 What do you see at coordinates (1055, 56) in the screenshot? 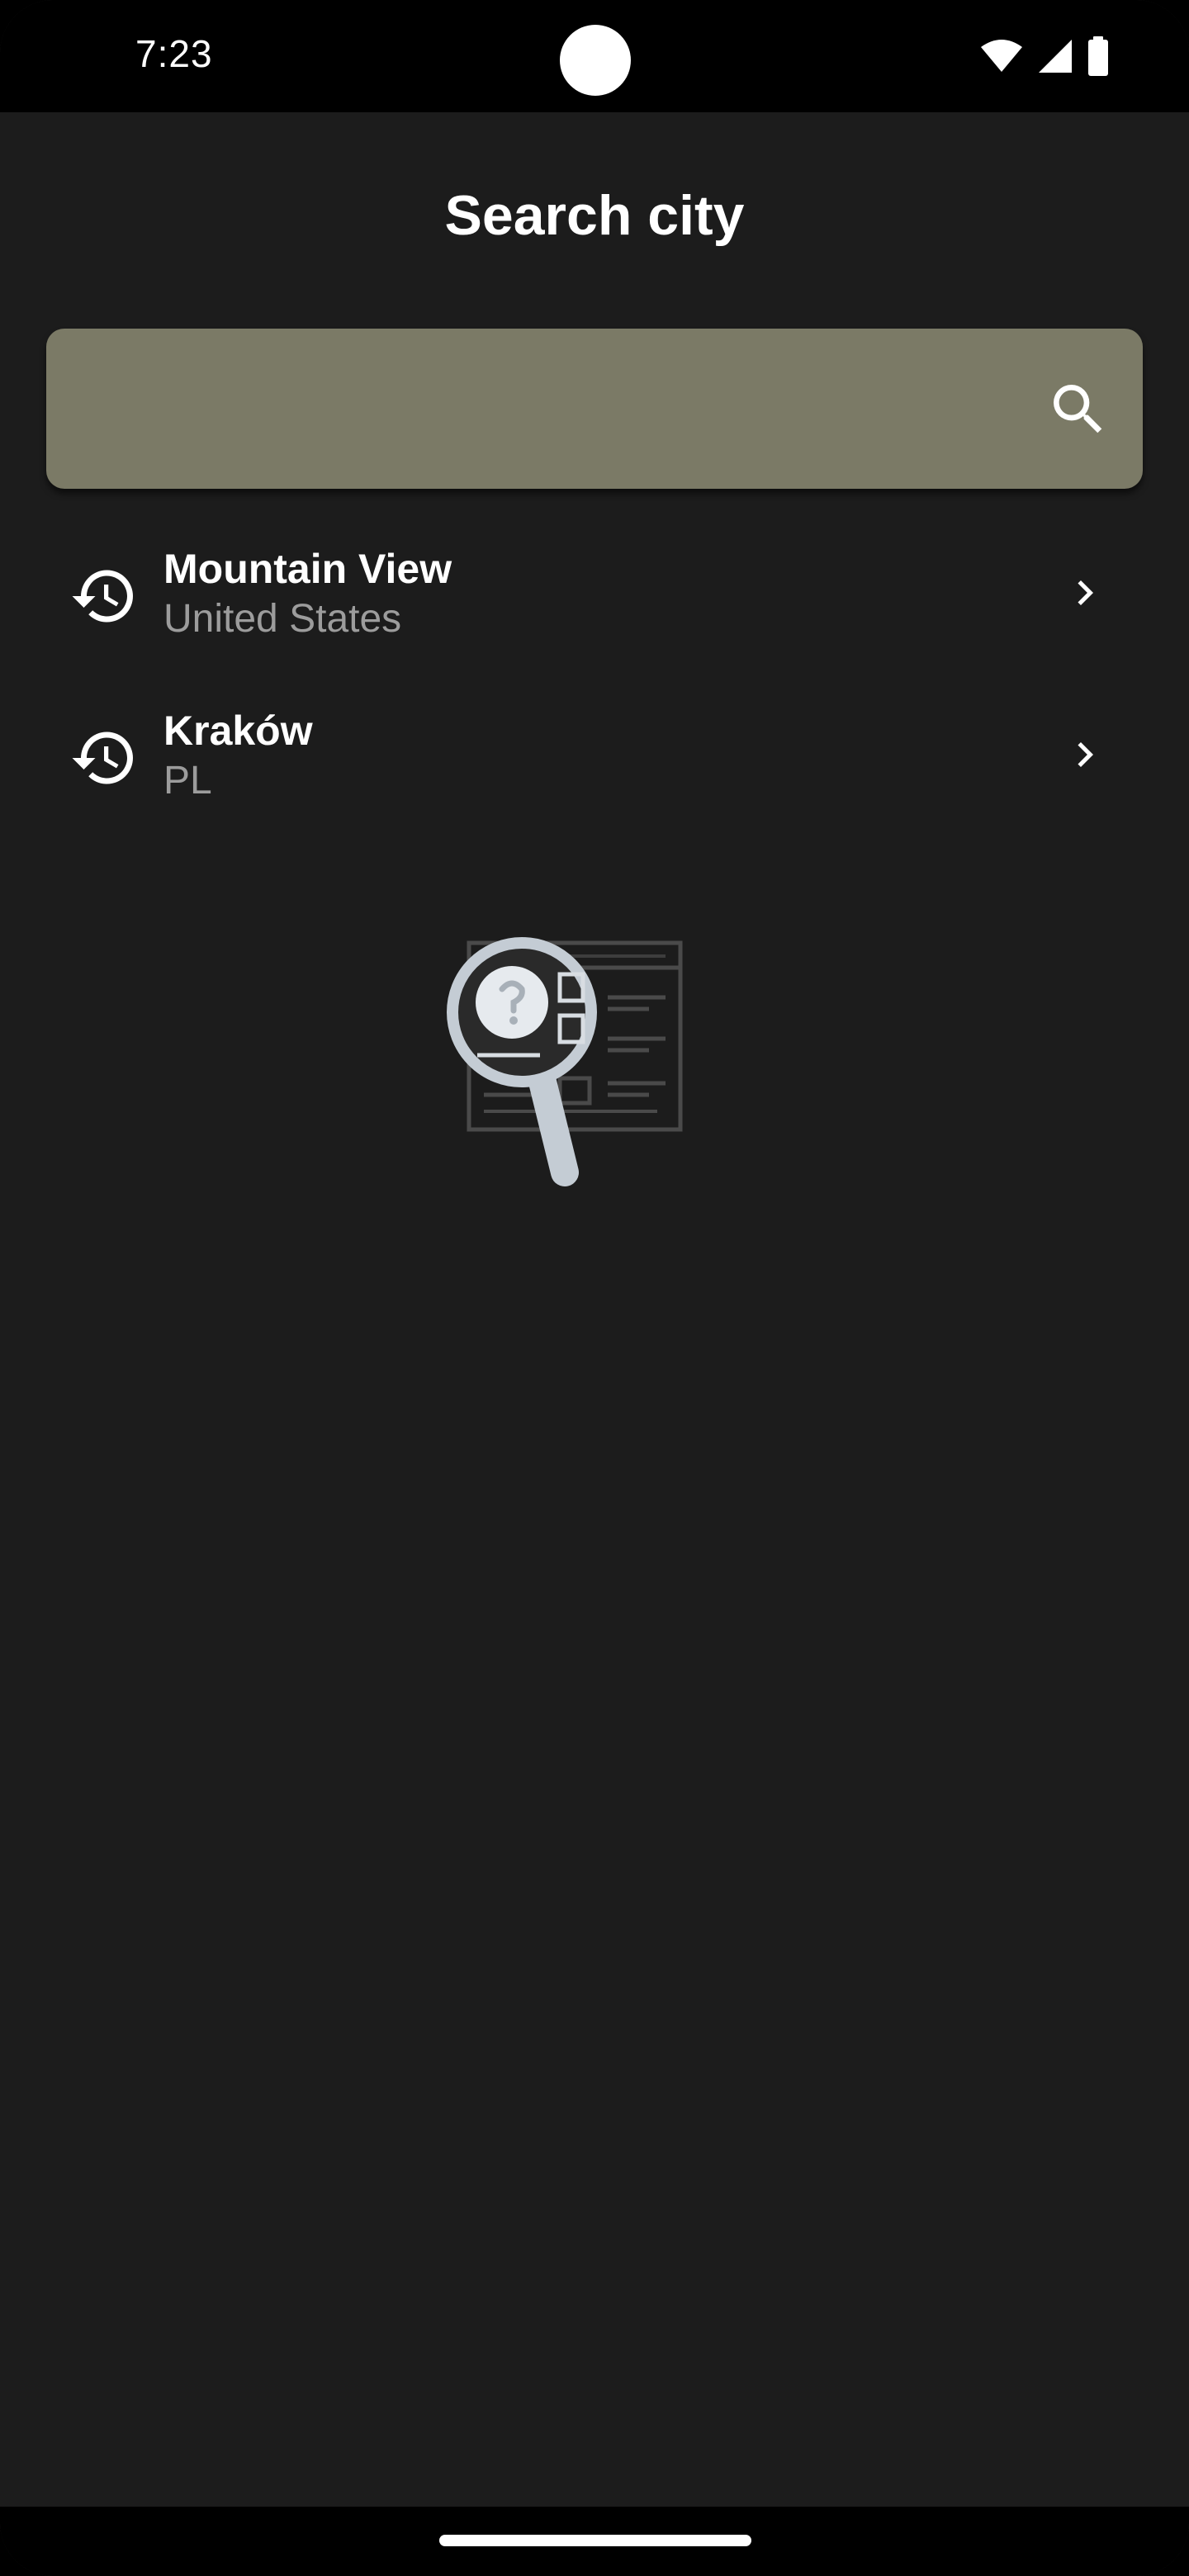
I see `cellular-signal-icon` at bounding box center [1055, 56].